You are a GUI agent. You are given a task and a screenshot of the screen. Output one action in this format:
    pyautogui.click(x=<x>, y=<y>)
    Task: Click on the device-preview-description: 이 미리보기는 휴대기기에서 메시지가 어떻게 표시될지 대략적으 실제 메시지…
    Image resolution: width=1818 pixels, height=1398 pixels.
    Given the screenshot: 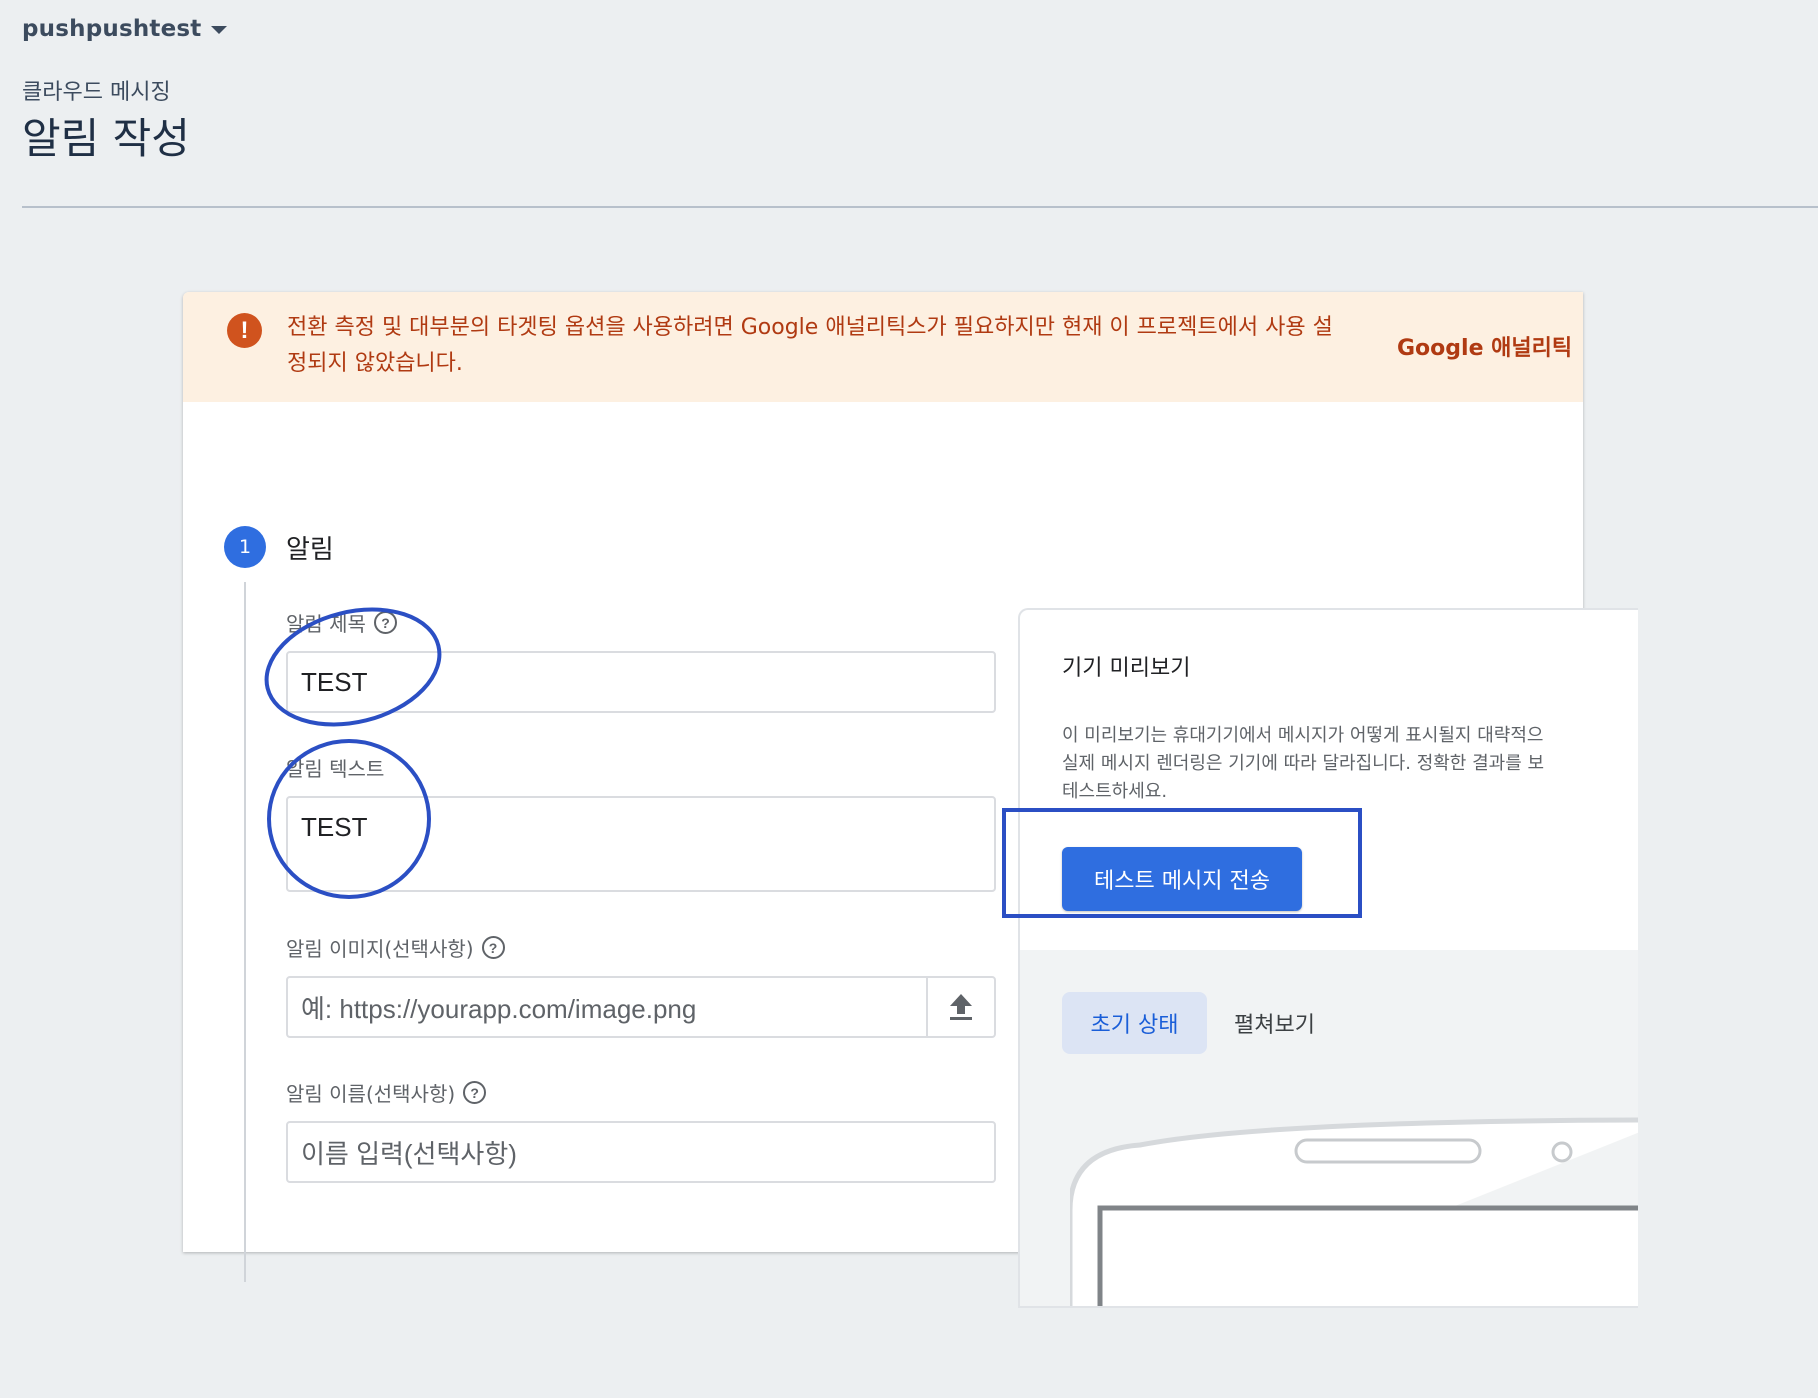 What is the action you would take?
    pyautogui.click(x=1342, y=764)
    